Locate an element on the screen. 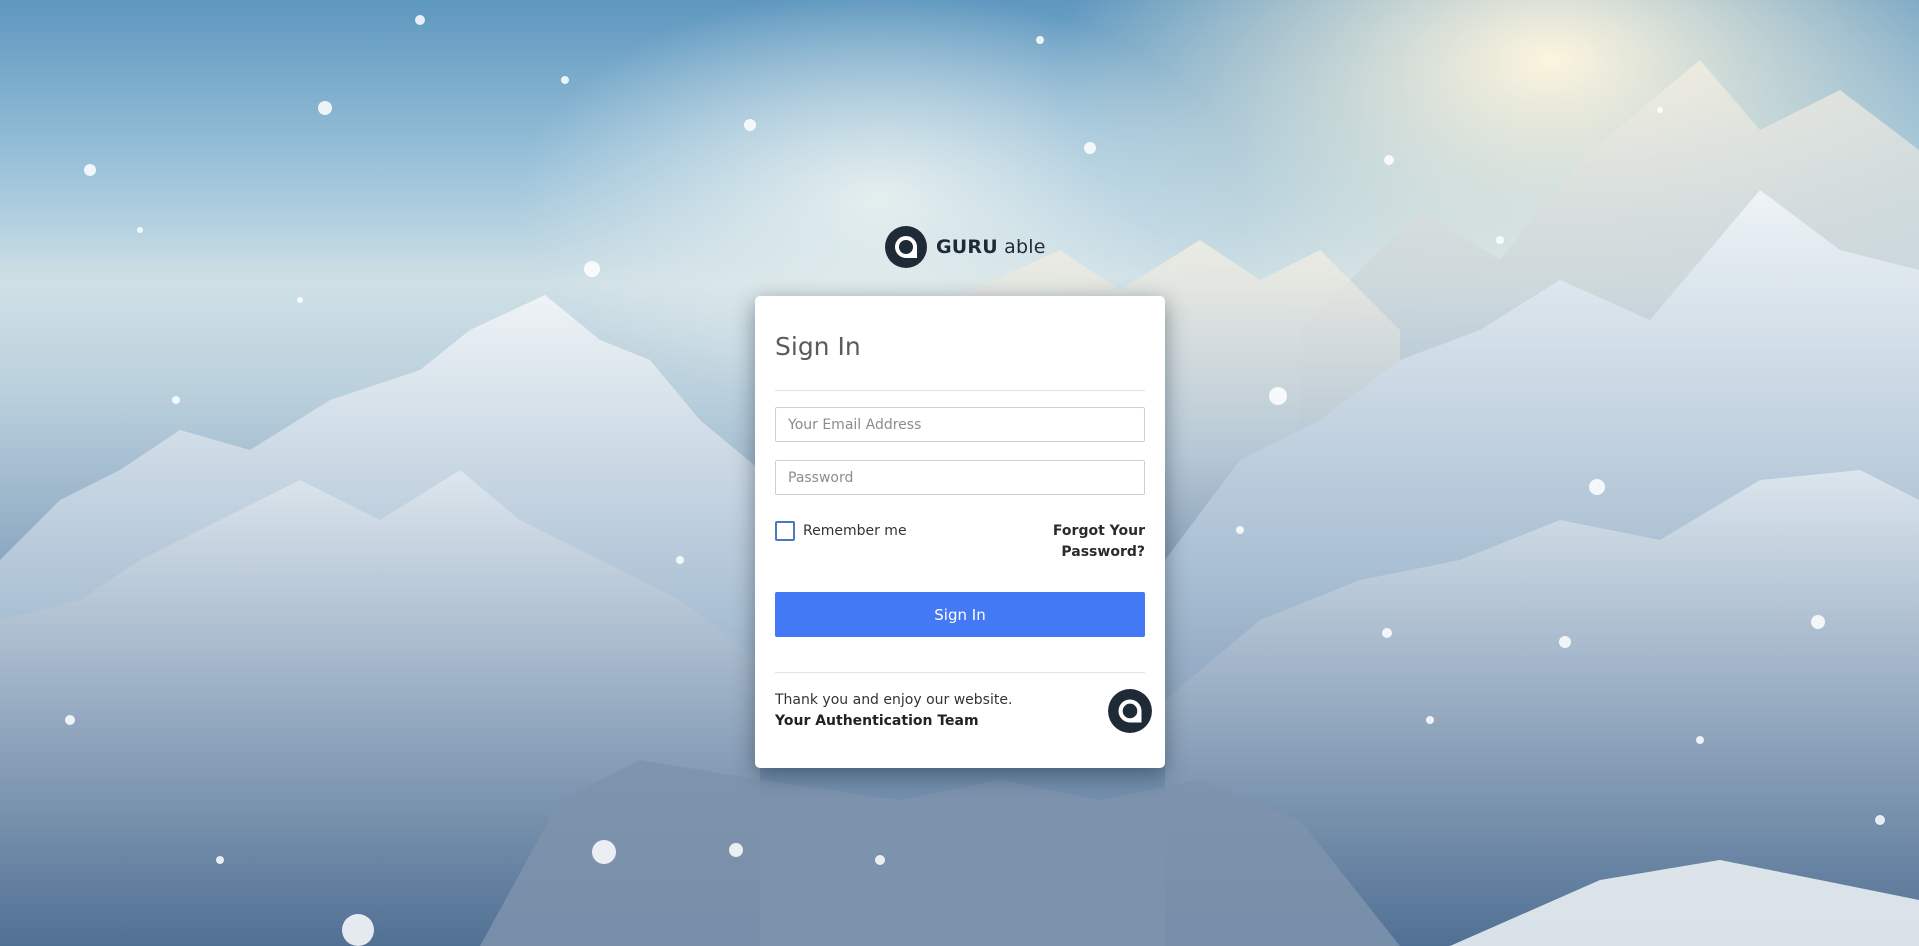 This screenshot has height=946, width=1919. footer-signature: Your Authentication Team is located at coordinates (877, 721).